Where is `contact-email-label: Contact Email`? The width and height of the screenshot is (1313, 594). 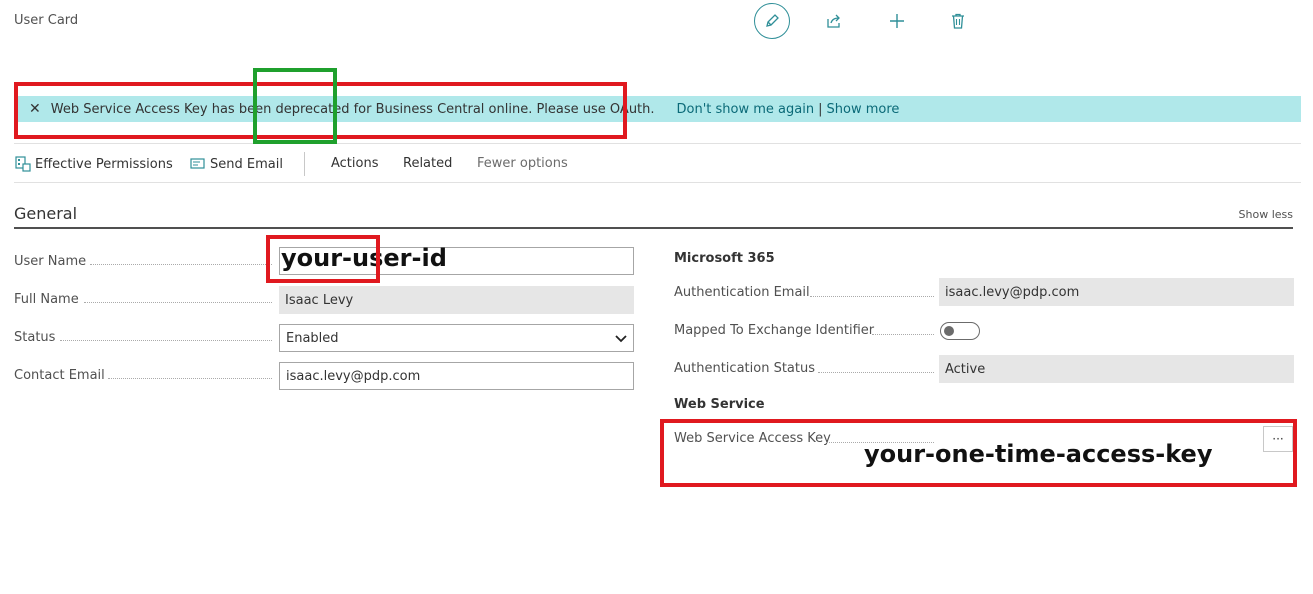
contact-email-label: Contact Email is located at coordinates (59, 375).